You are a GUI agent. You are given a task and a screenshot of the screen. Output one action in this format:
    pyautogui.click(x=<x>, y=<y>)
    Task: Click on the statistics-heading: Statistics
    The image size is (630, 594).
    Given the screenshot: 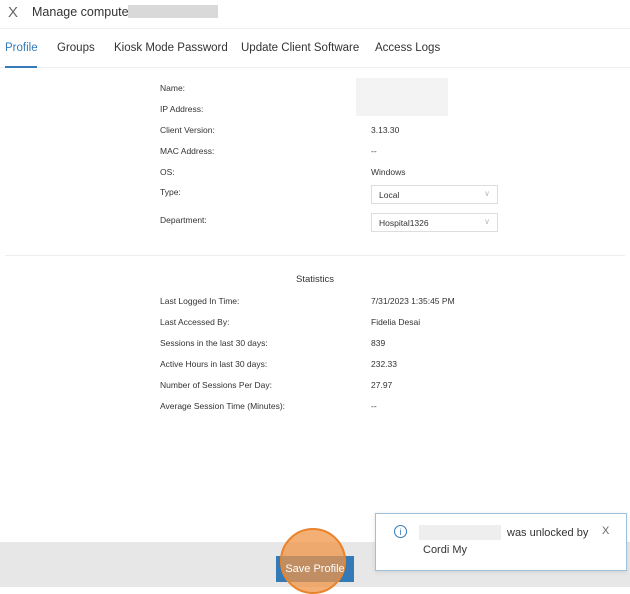 What is the action you would take?
    pyautogui.click(x=314, y=279)
    